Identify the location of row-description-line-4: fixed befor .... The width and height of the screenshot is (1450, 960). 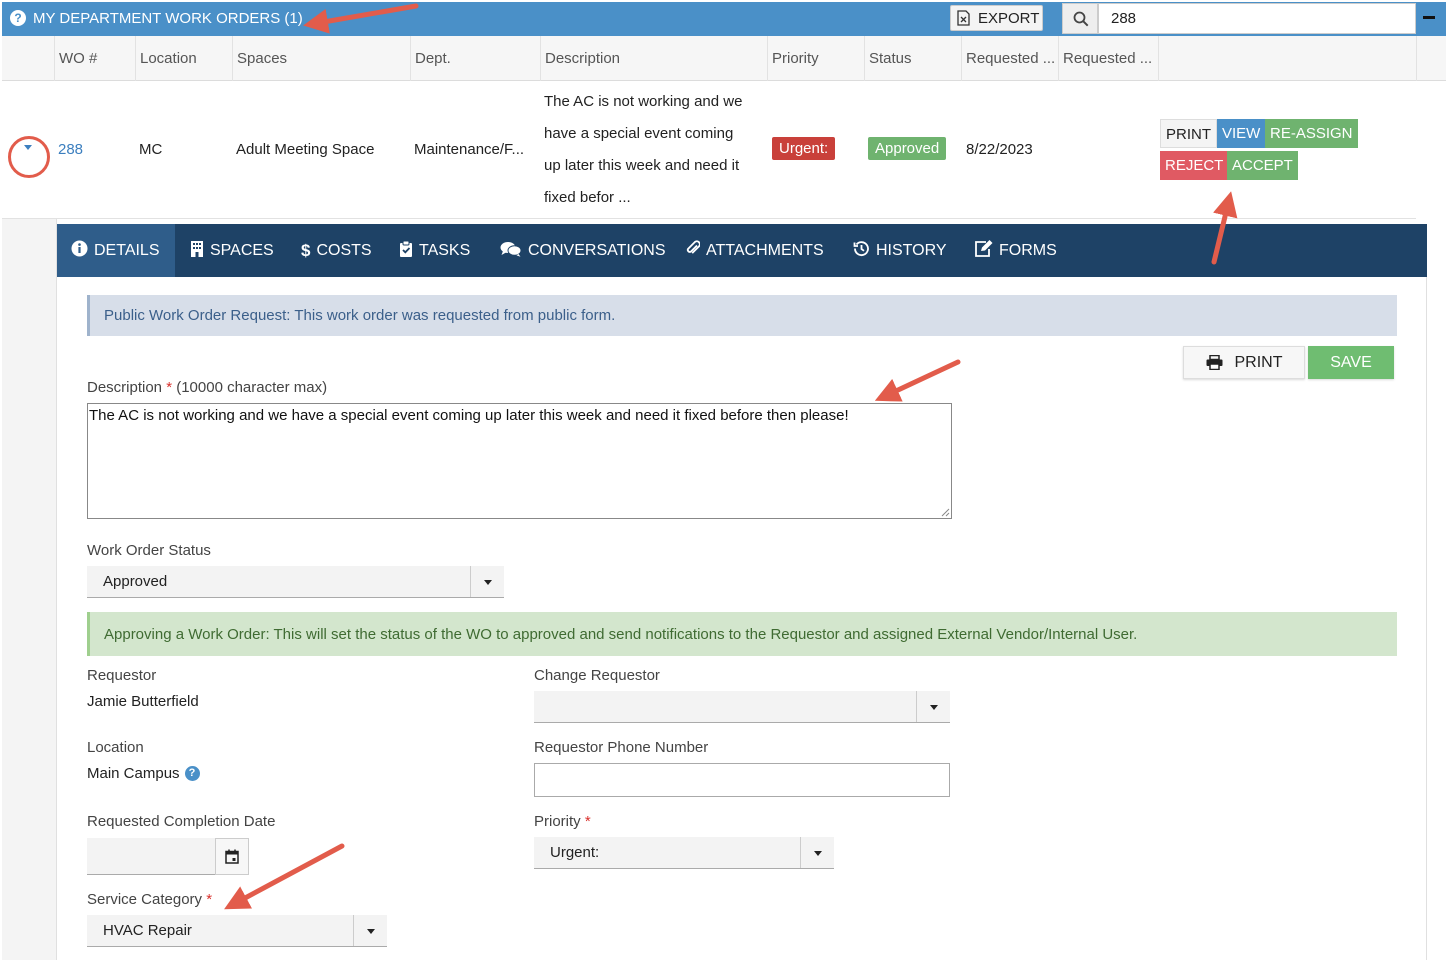
(587, 197).